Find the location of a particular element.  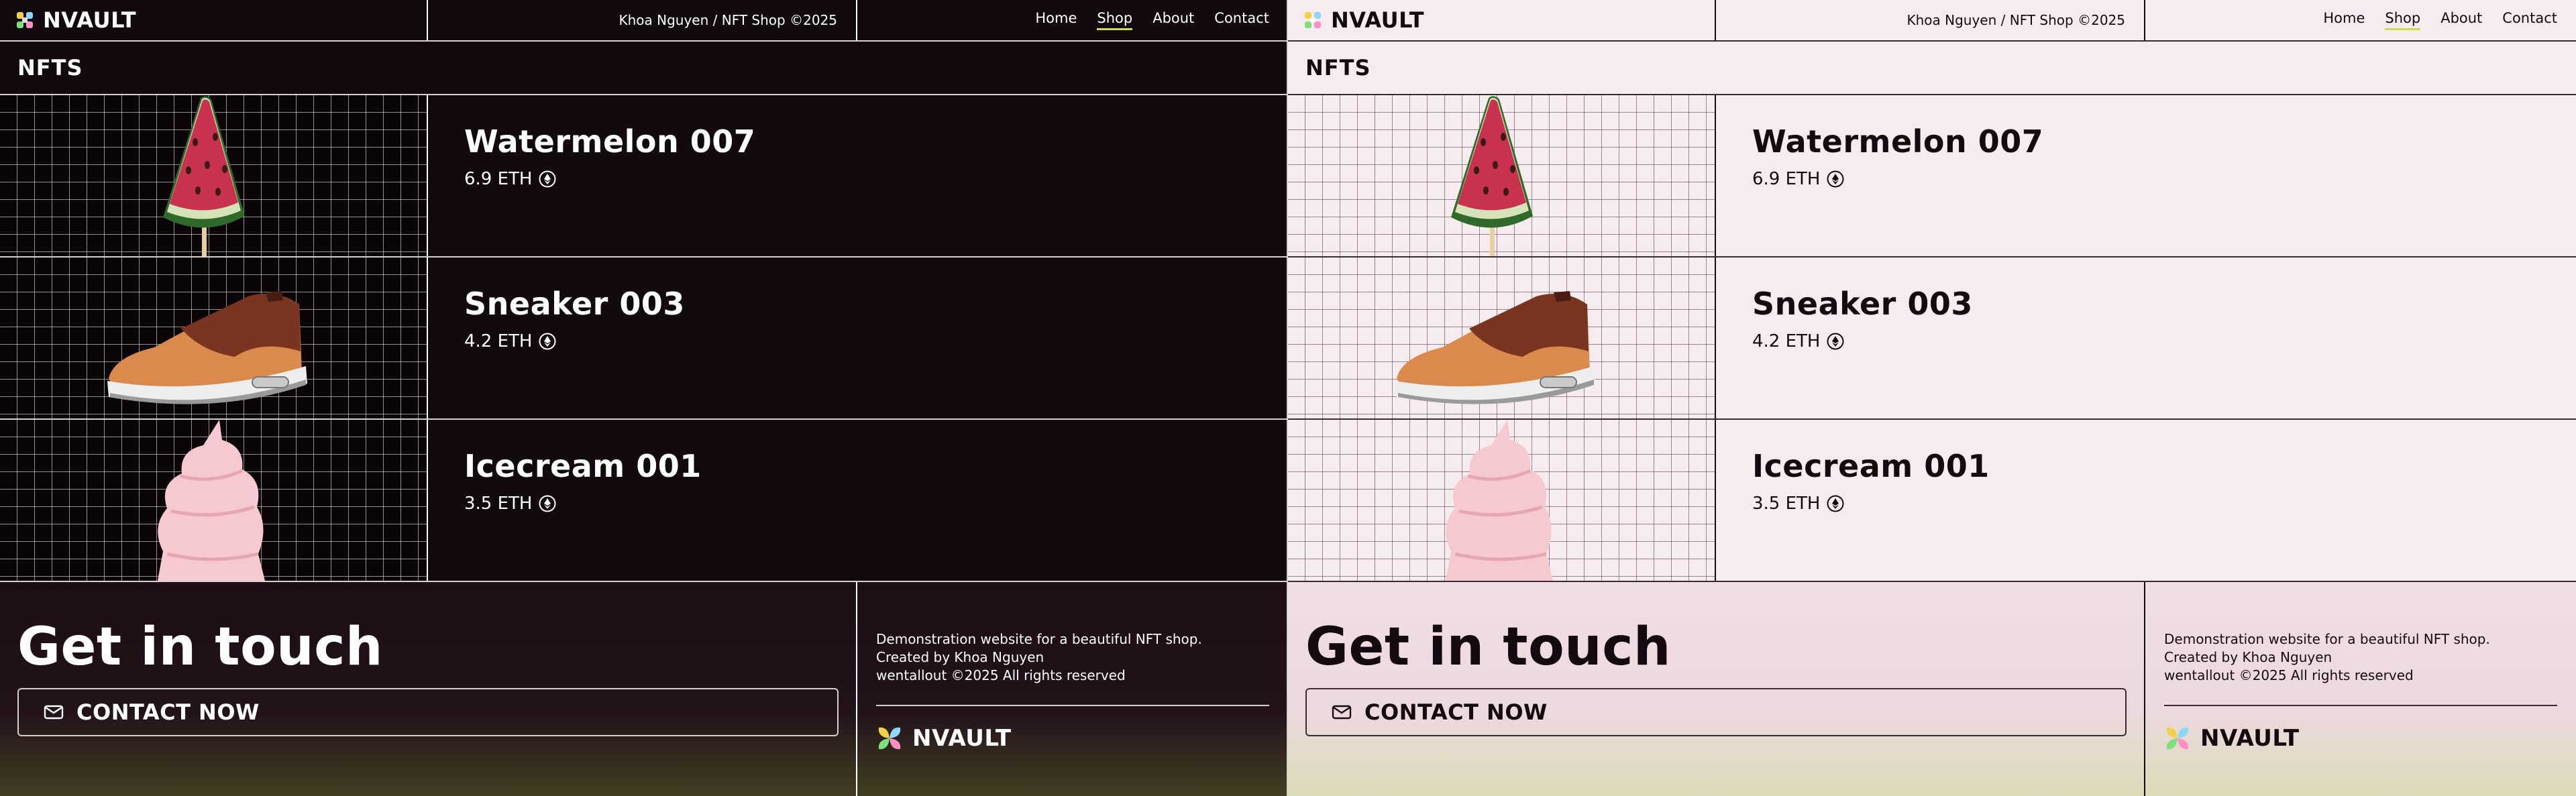

nft-info: Sneaker 003 4.2 ETH is located at coordinates (556, 338).